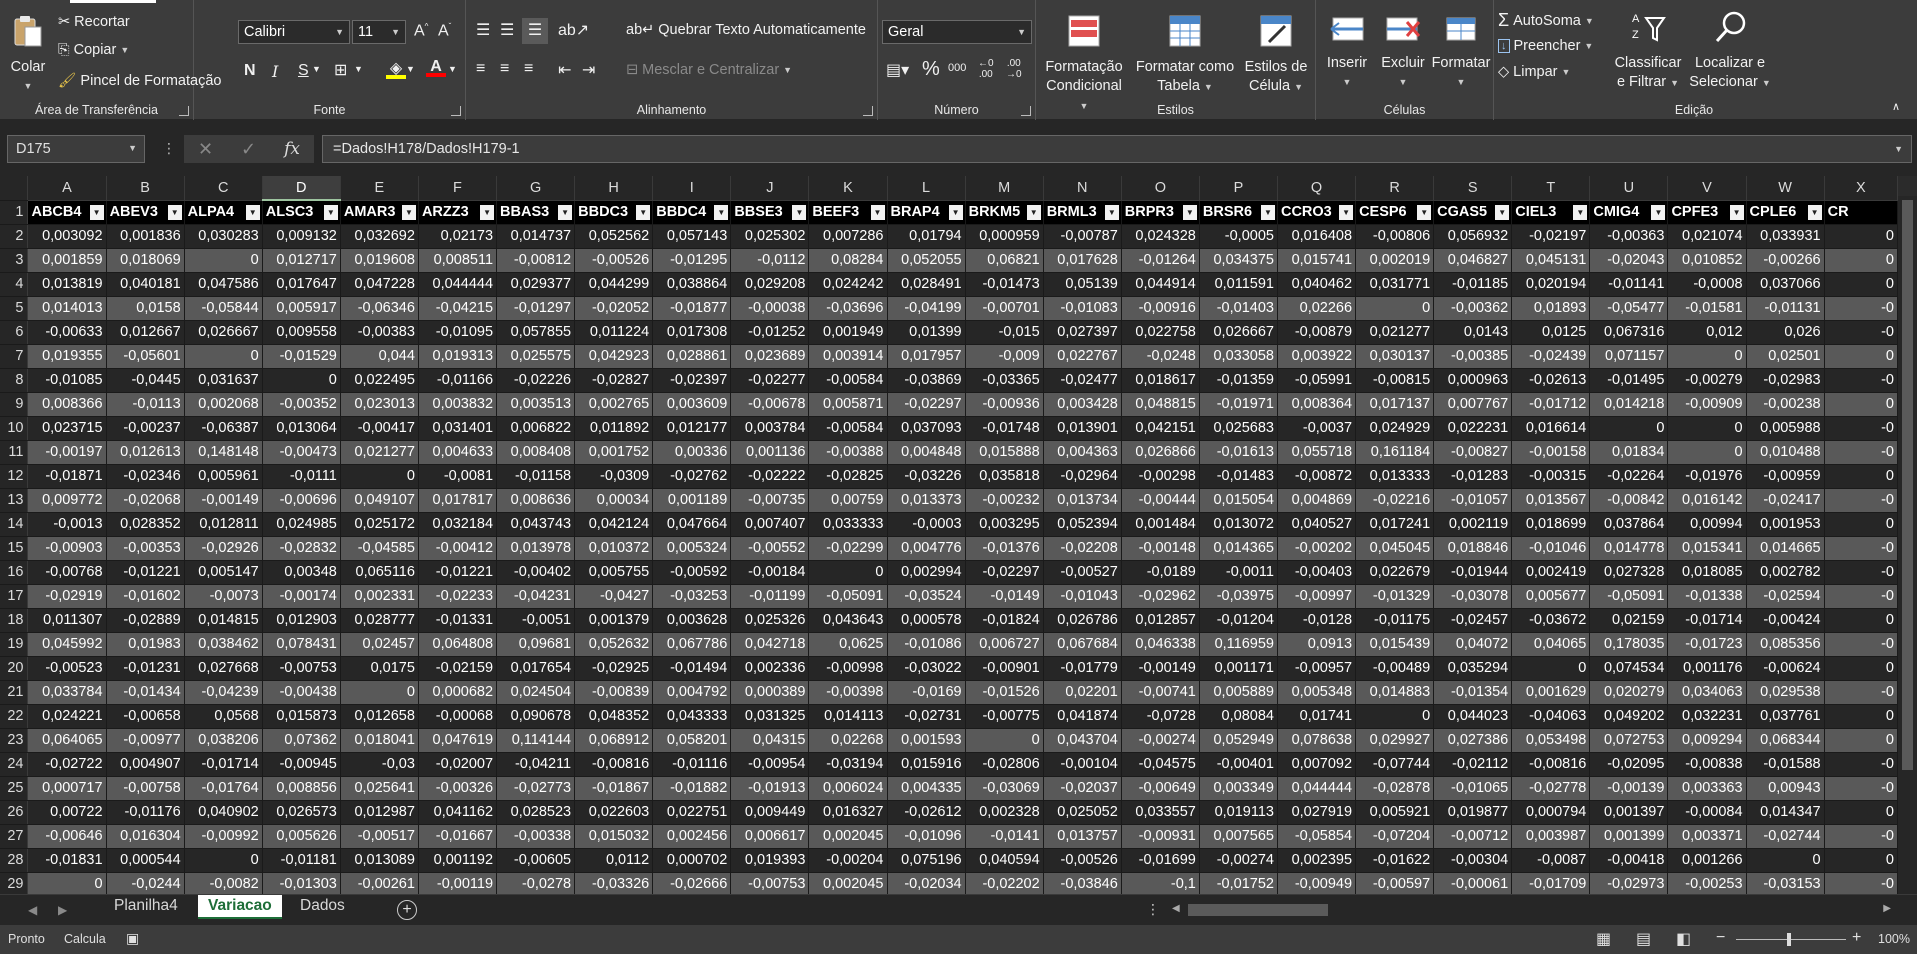 Image resolution: width=1917 pixels, height=954 pixels. What do you see at coordinates (614, 716) in the screenshot?
I see `table-cell: 0,048352` at bounding box center [614, 716].